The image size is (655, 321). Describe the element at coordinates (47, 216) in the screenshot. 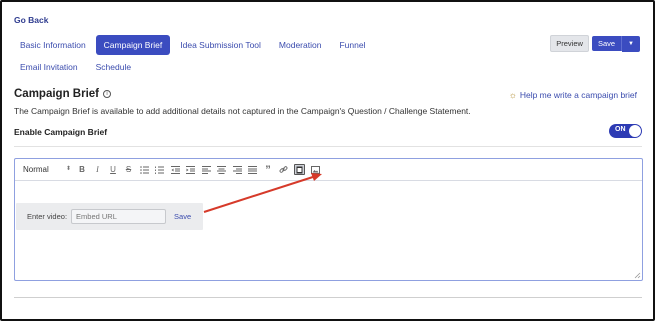

I see `video-input-label: Enter video:` at that location.